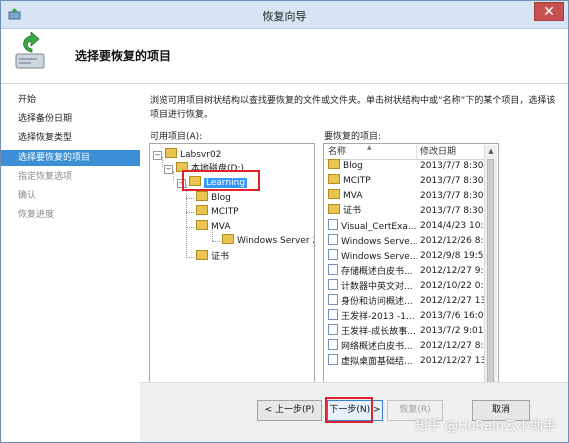 The height and width of the screenshot is (443, 569). What do you see at coordinates (45, 177) in the screenshot?
I see `nav-step-restore-options: 指定恢复选项` at bounding box center [45, 177].